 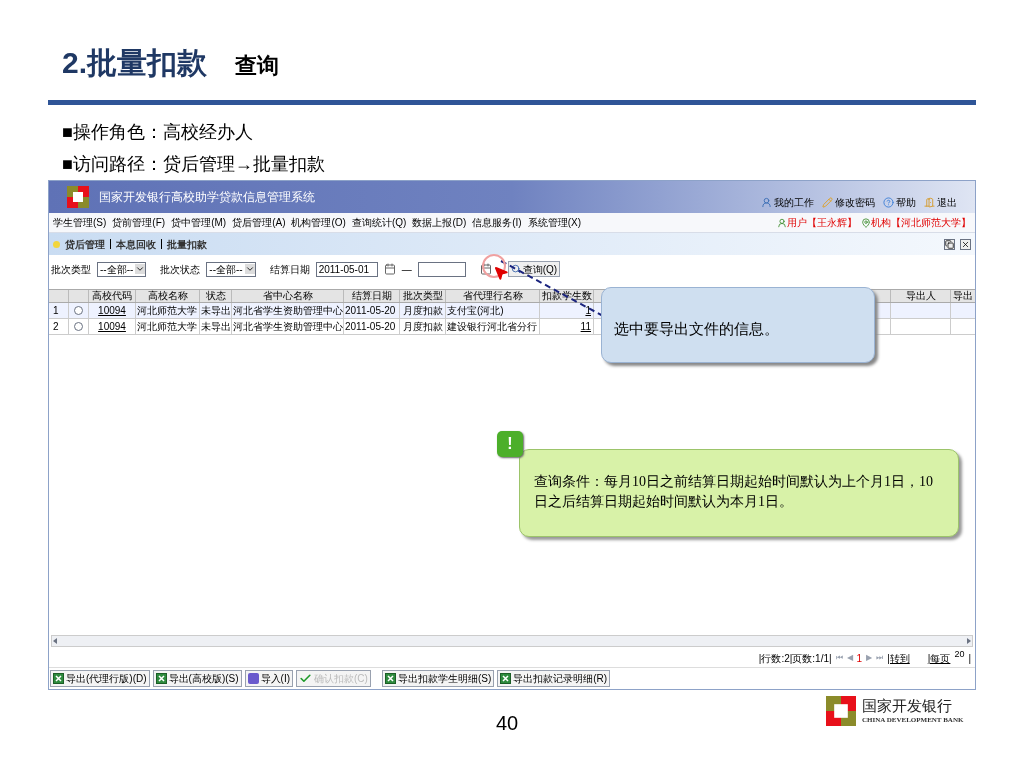 What do you see at coordinates (822, 223) in the screenshot?
I see `current-user: 用户【王永辉】` at bounding box center [822, 223].